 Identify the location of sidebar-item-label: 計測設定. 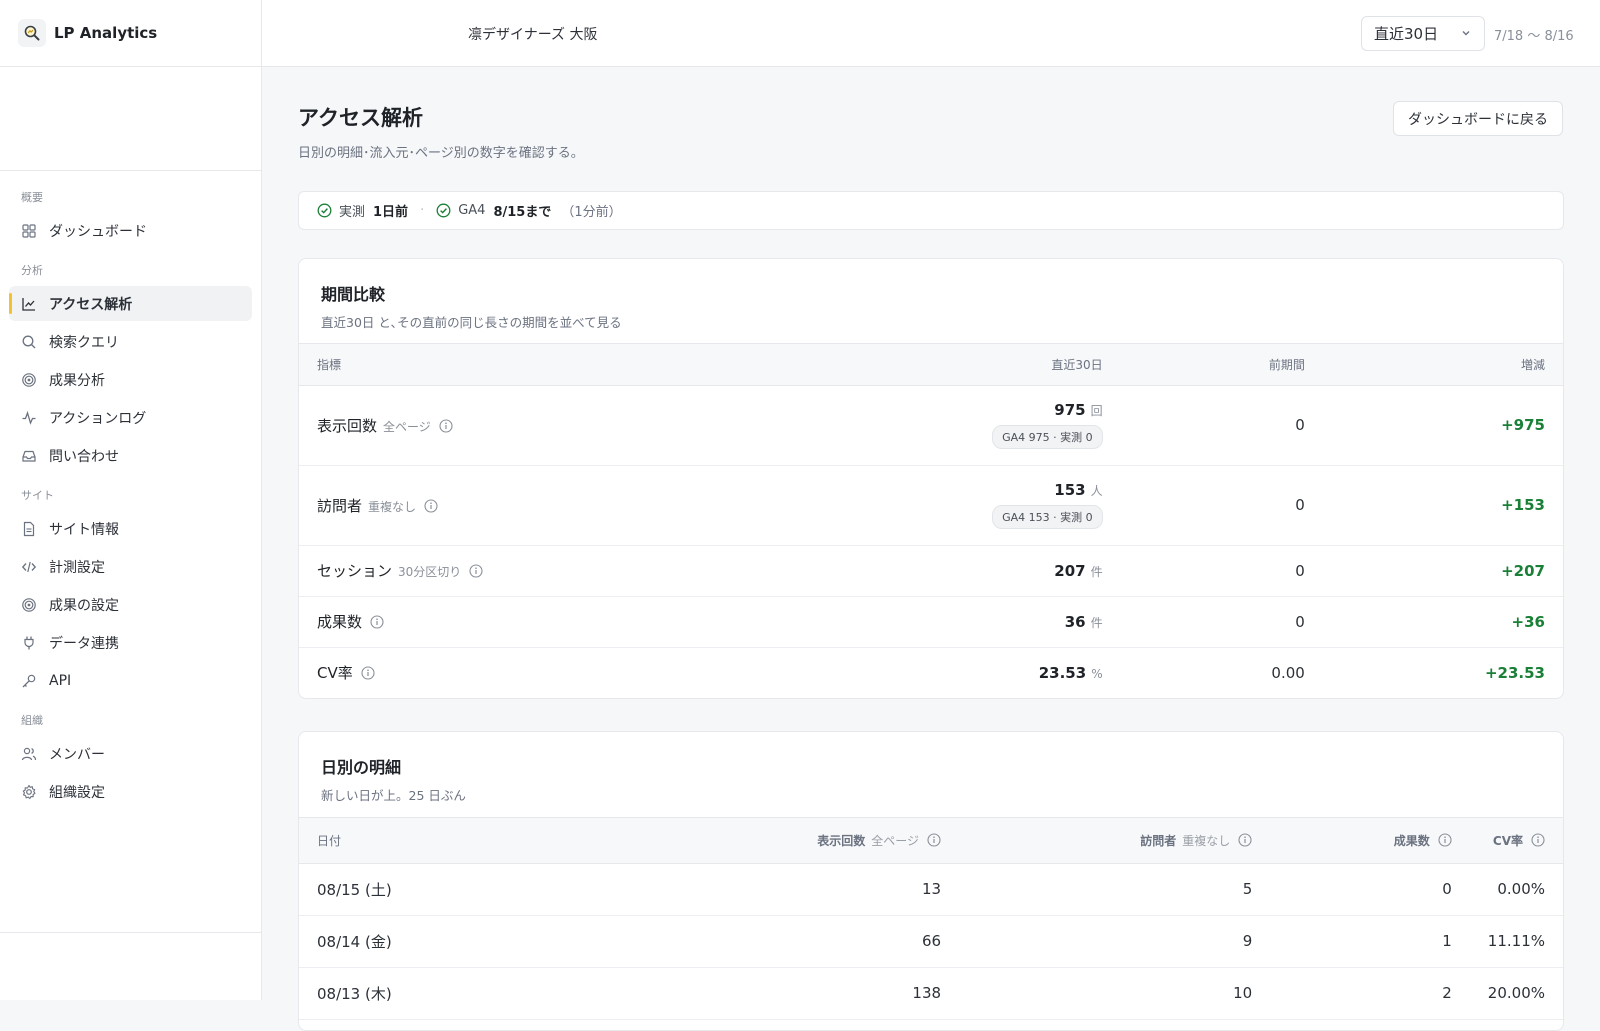
(77, 567).